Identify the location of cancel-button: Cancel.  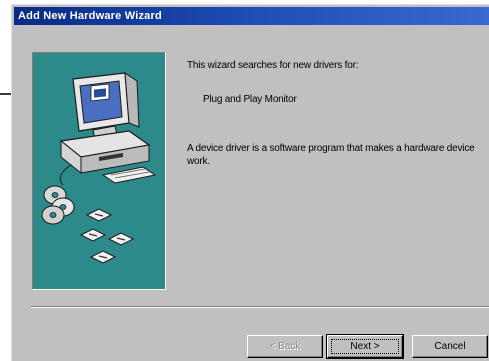
(450, 346).